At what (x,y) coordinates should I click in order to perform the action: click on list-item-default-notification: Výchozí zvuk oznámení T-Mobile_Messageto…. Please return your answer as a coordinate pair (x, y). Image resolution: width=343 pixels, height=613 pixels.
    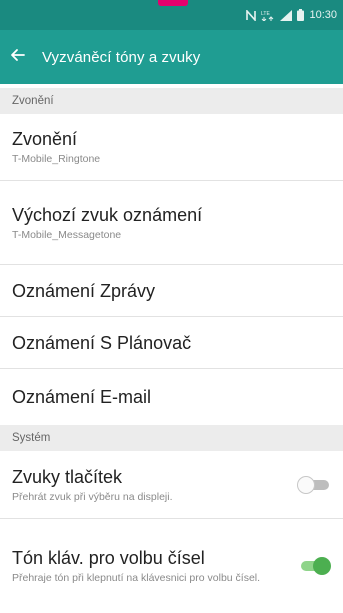
    Looking at the image, I should click on (171, 223).